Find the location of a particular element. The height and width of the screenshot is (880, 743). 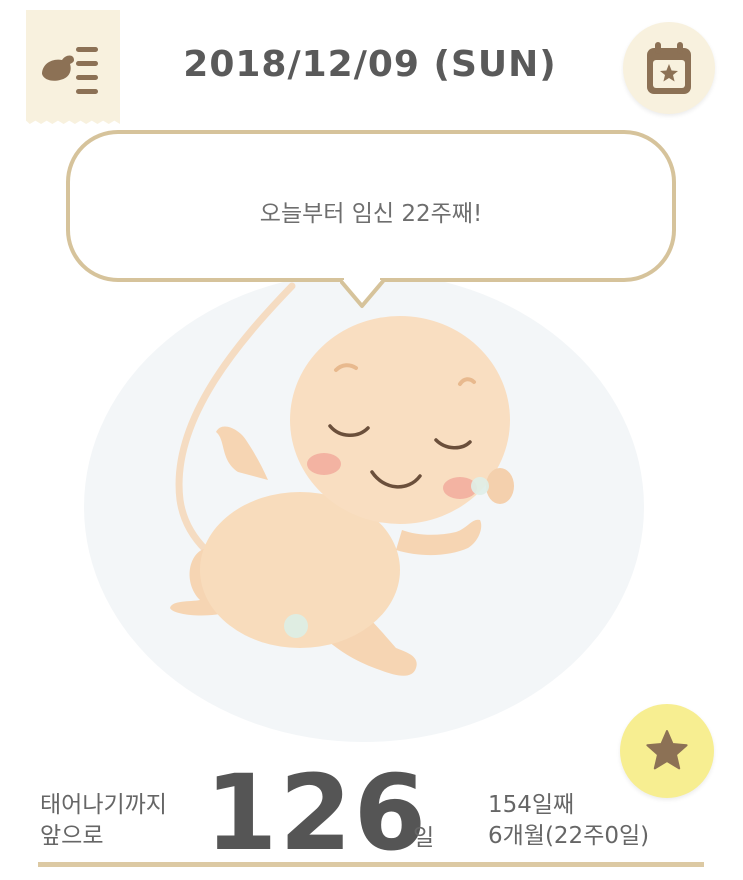

bird-list-icon is located at coordinates (70, 70).